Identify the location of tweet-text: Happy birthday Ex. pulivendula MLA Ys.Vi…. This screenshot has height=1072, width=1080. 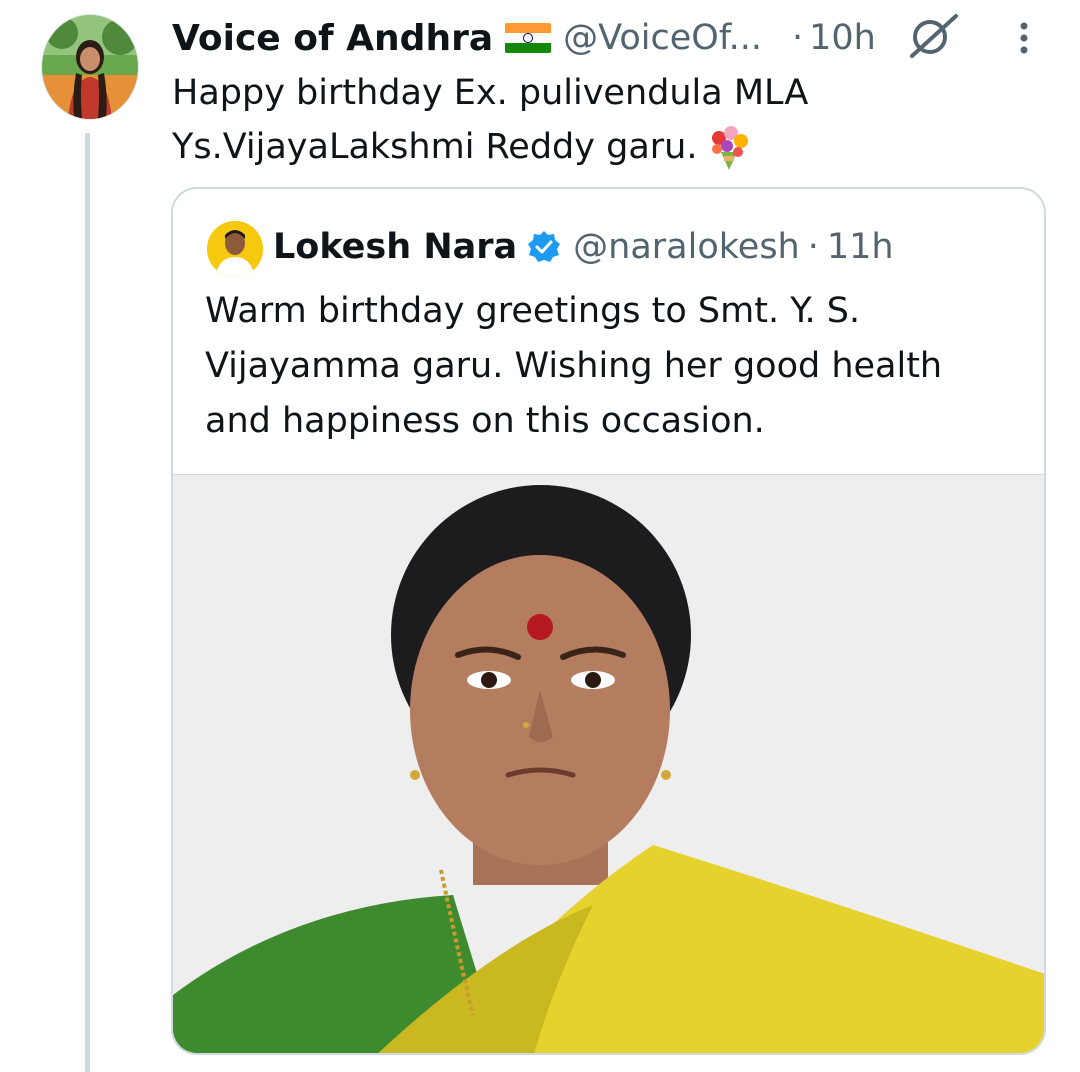
(602, 120).